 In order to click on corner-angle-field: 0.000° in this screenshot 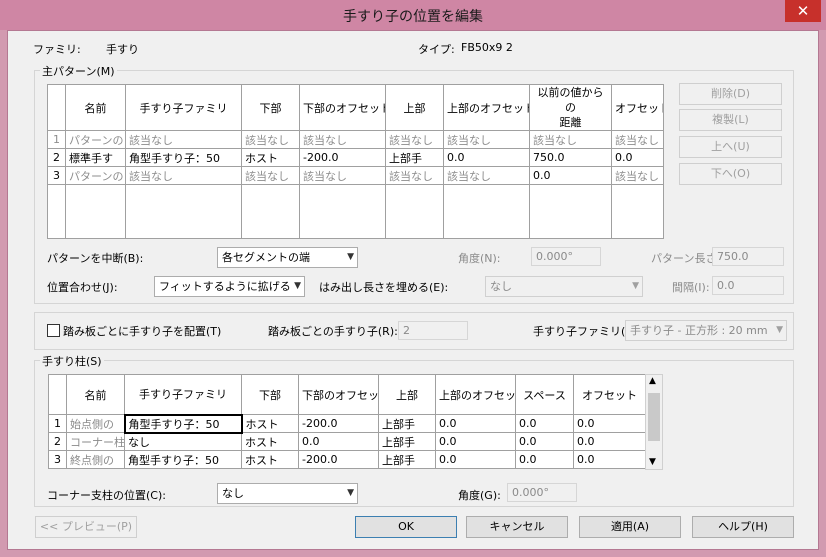, I will do `click(542, 492)`.